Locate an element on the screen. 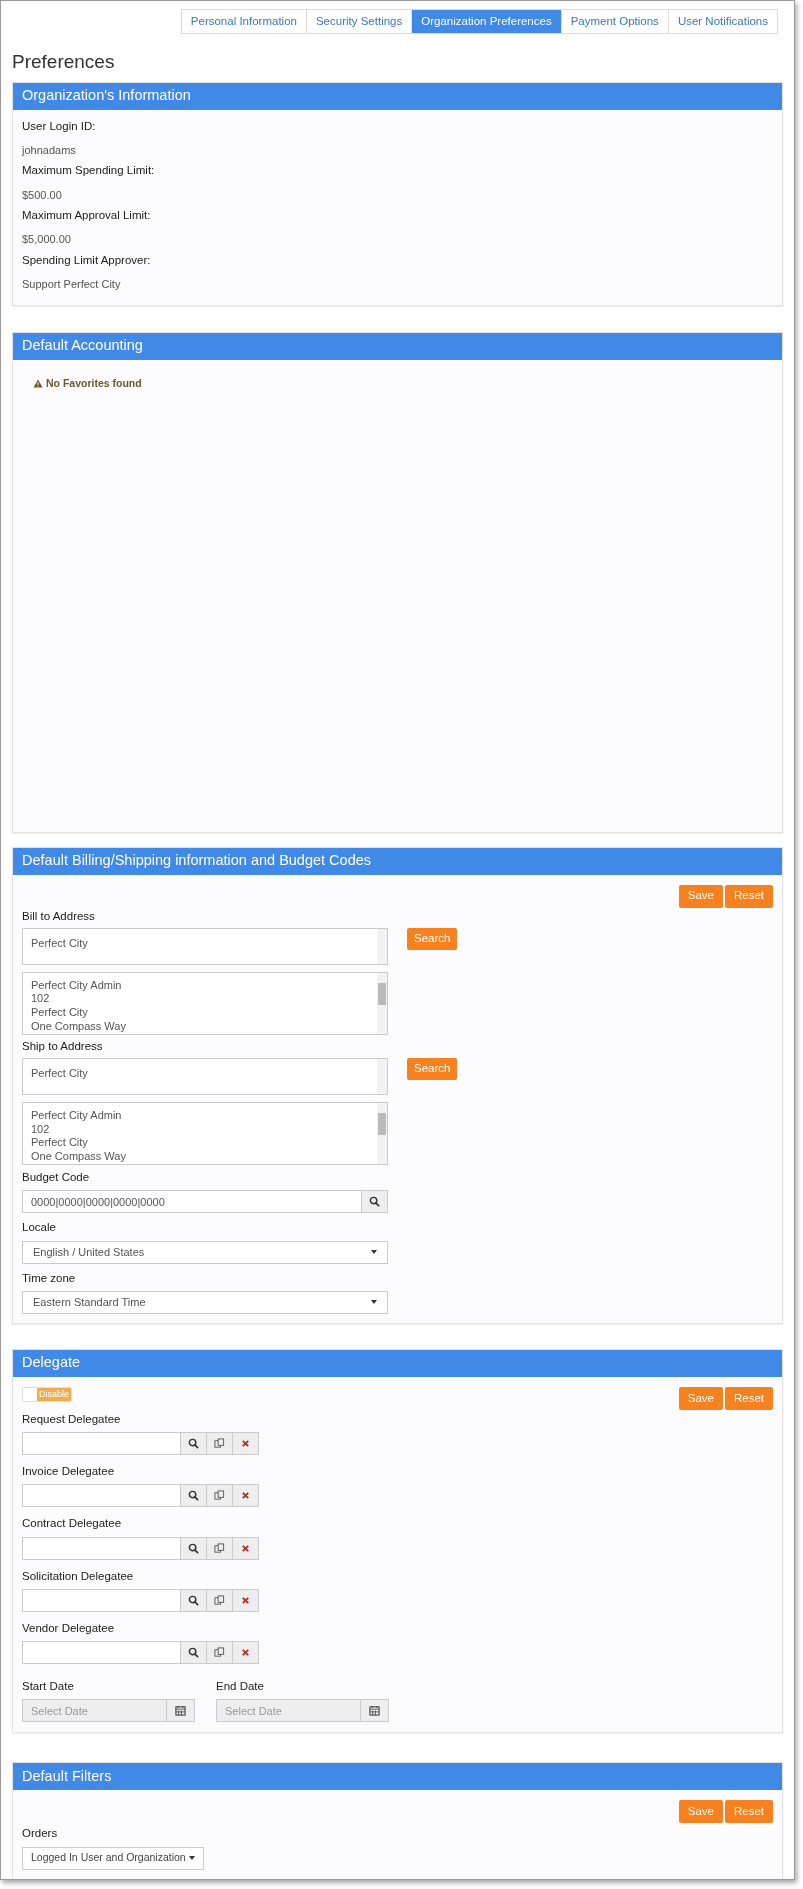 The image size is (803, 1889). field-label: Invoice Delegatee is located at coordinates (69, 1471).